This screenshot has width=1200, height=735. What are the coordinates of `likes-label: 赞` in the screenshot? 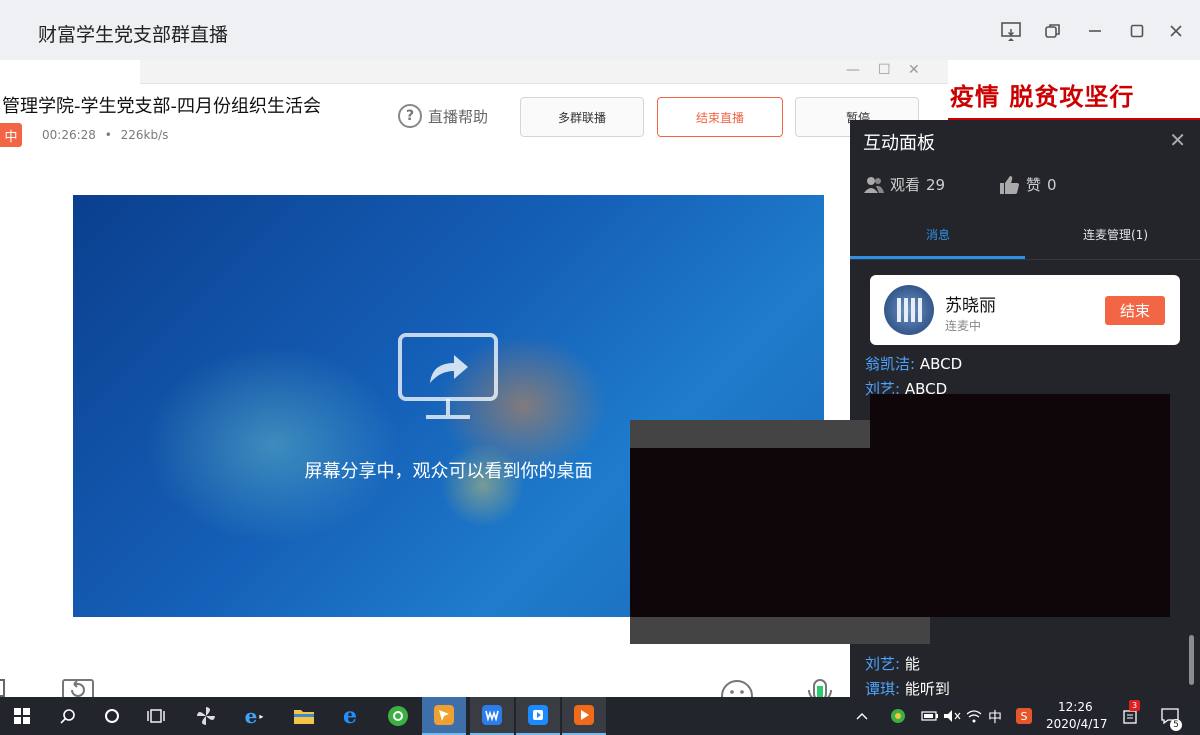 It's located at (1034, 185).